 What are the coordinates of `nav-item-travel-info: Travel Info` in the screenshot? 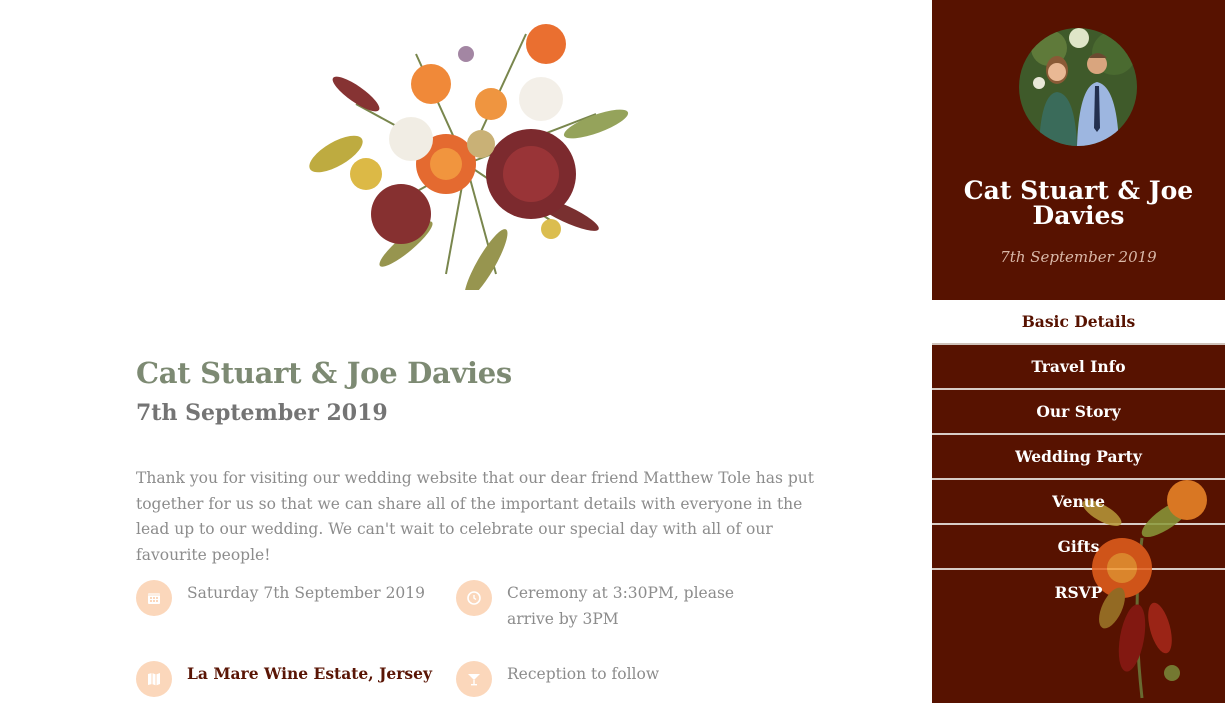 It's located at (1078, 367).